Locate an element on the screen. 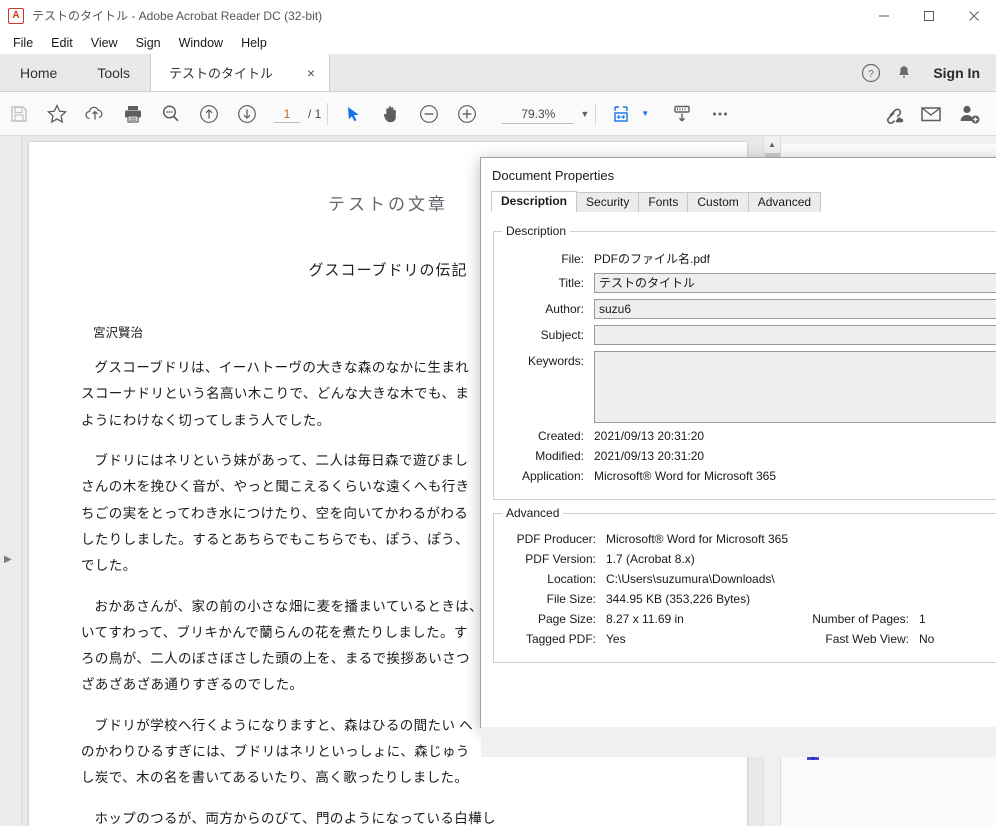  file-size-label: File Size: is located at coordinates (571, 599).